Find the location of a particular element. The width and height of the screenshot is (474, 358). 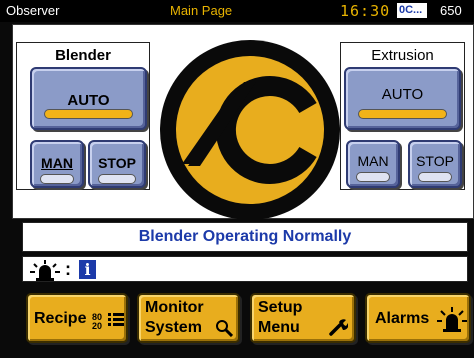

extrusion-stop-label: STOP is located at coordinates (435, 161).